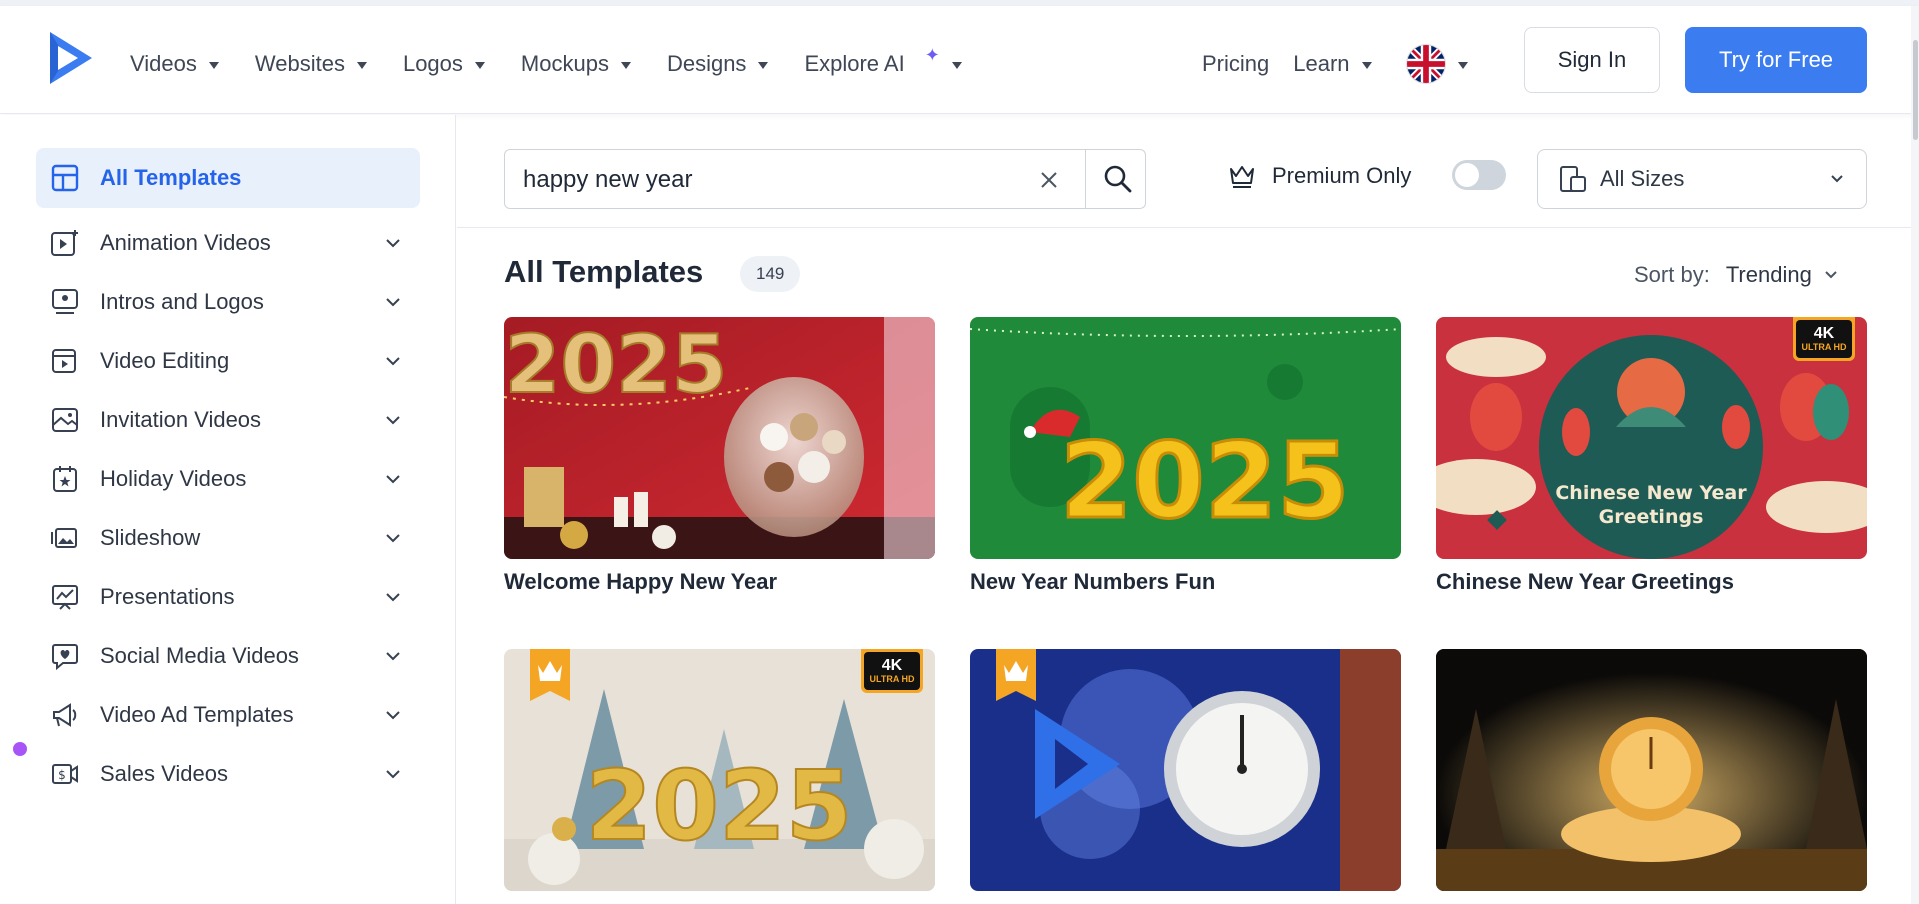  I want to click on sparkle-icon: ✦, so click(932, 54).